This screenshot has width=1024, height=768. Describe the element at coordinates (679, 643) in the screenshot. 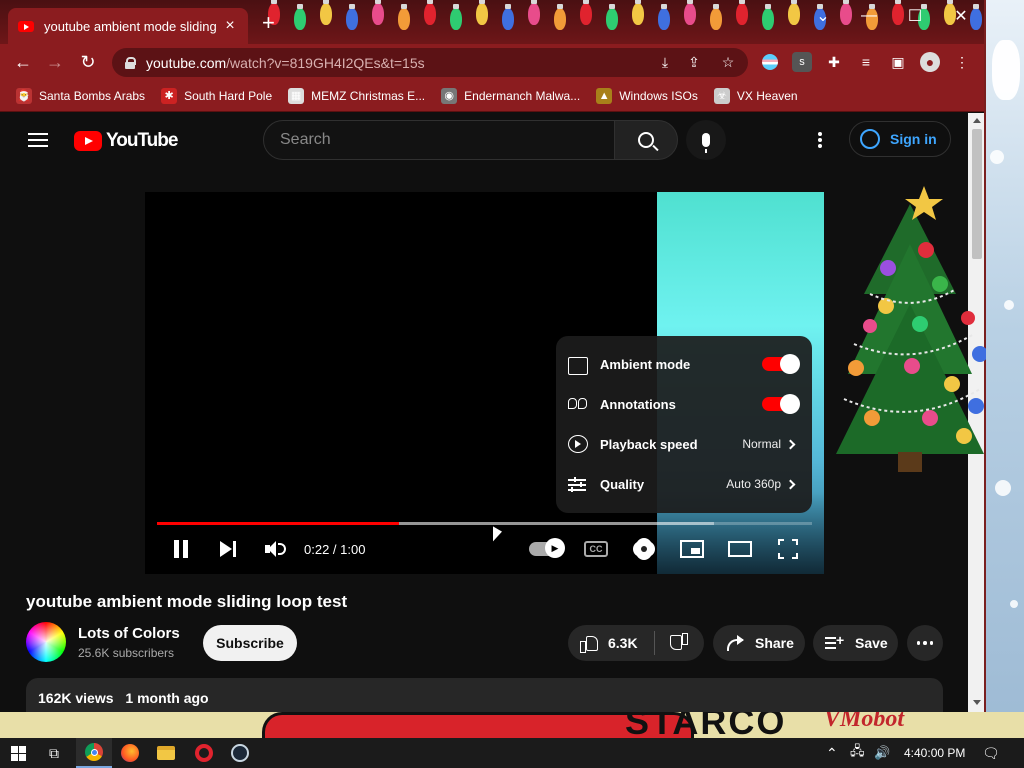

I see `dislike-button` at that location.